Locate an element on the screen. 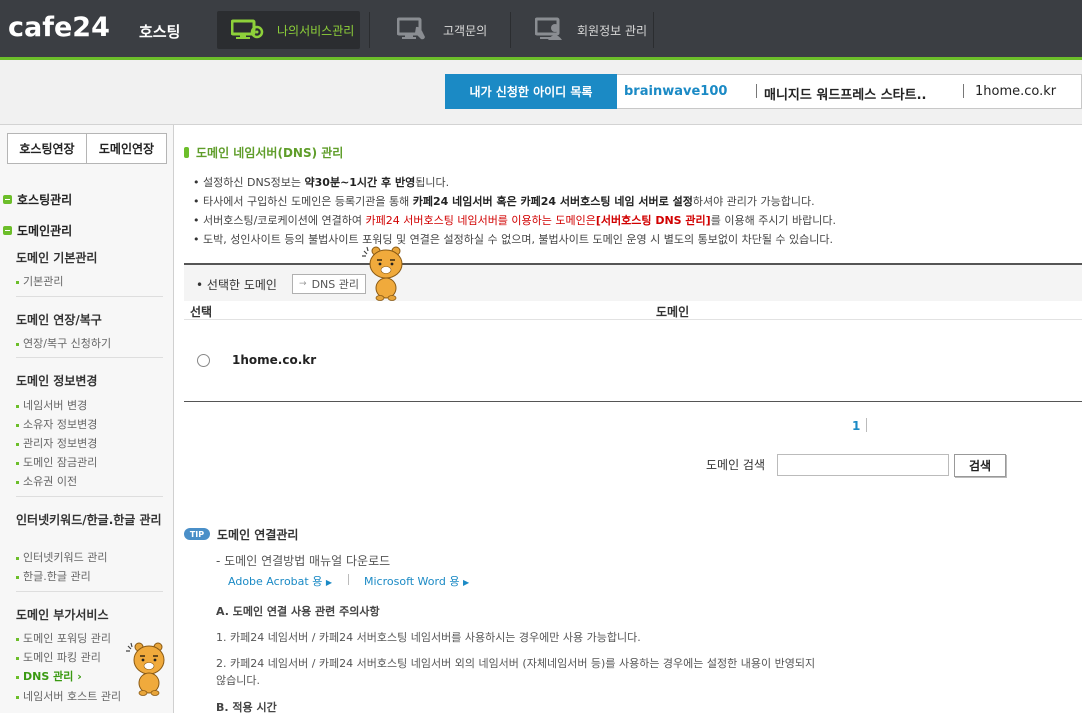  notice-red: 카페24 서버호스팅 네임서버를 이용하는 도메인은 is located at coordinates (480, 220).